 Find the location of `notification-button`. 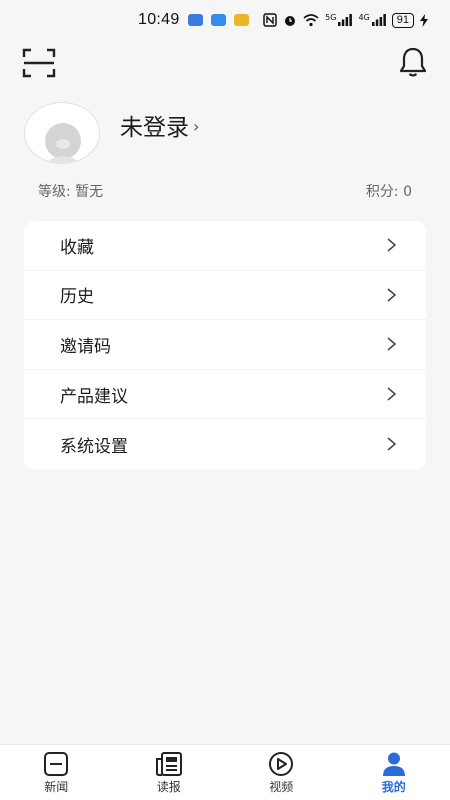

notification-button is located at coordinates (413, 62).